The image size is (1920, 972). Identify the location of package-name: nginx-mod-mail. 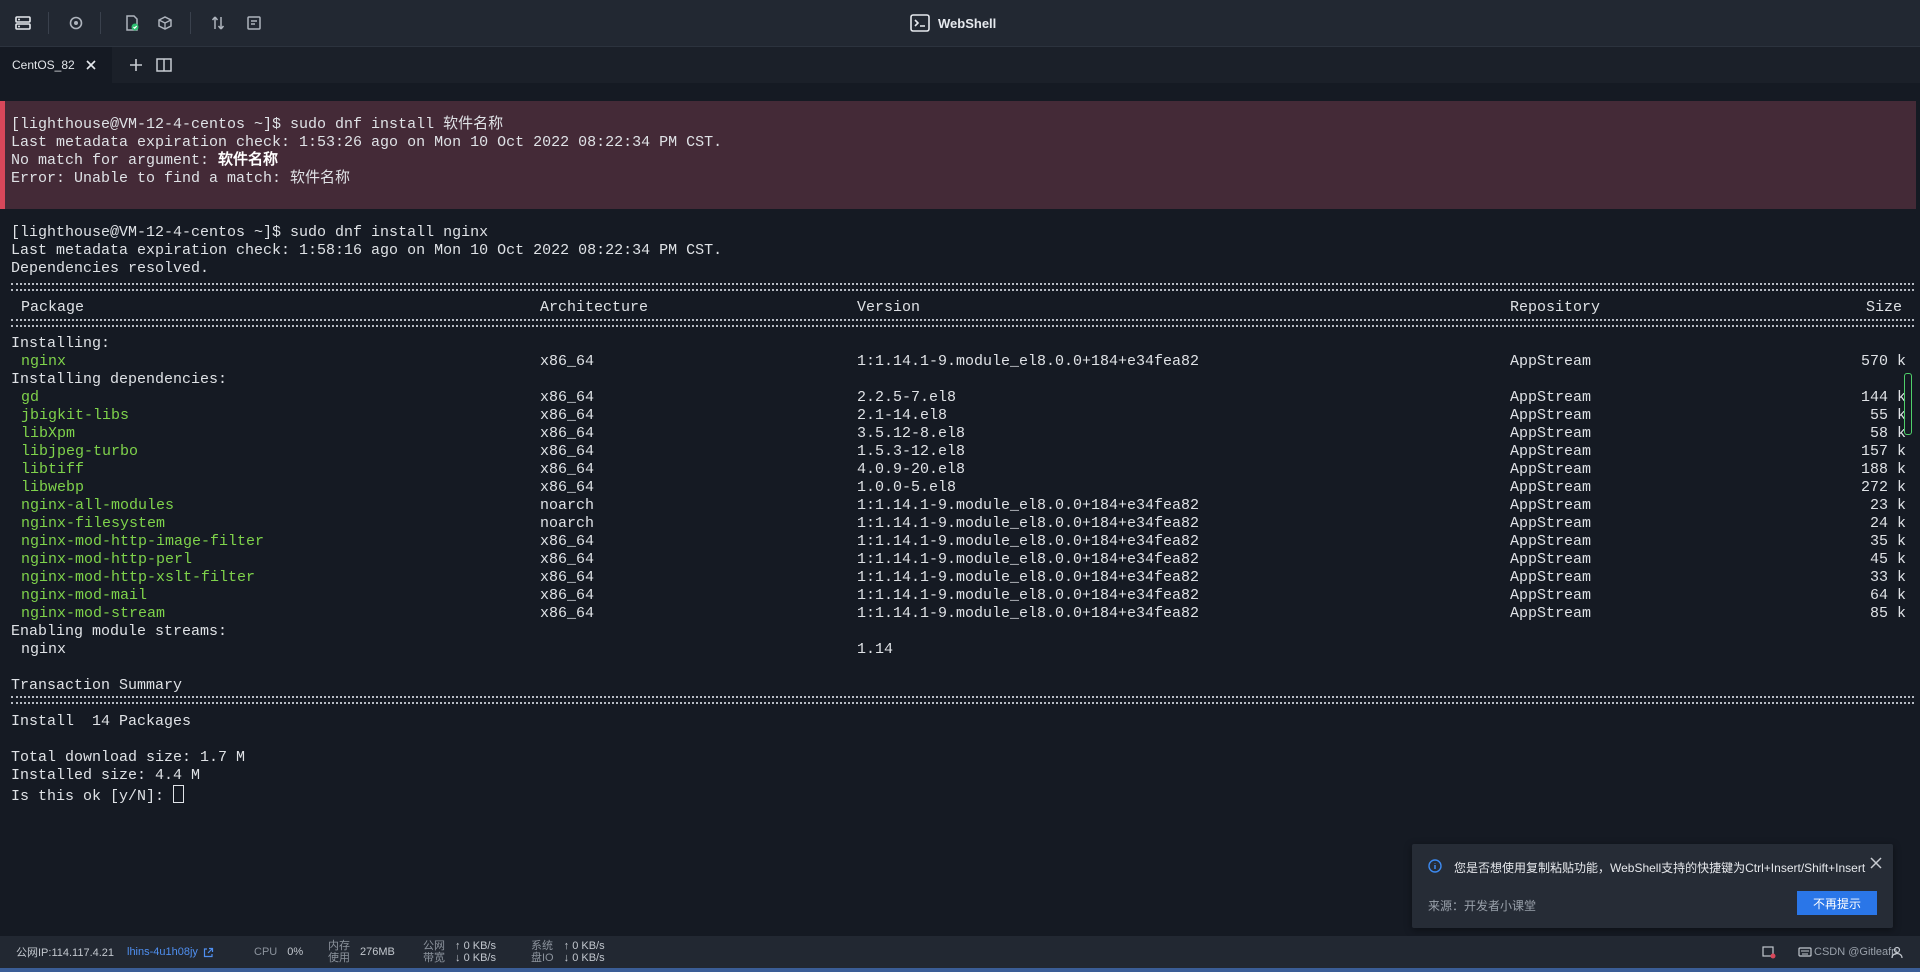
(84, 595).